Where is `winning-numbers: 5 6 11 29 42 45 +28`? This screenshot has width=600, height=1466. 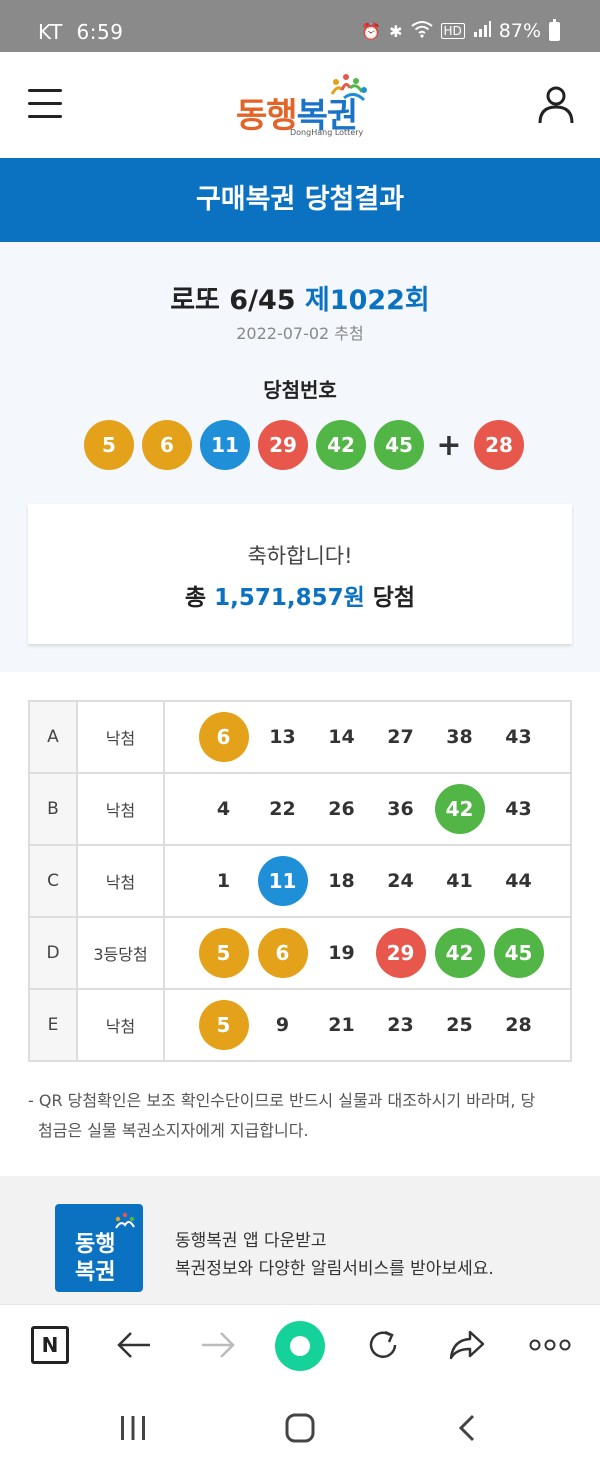
winning-numbers: 5 6 11 29 42 45 +28 is located at coordinates (308, 445).